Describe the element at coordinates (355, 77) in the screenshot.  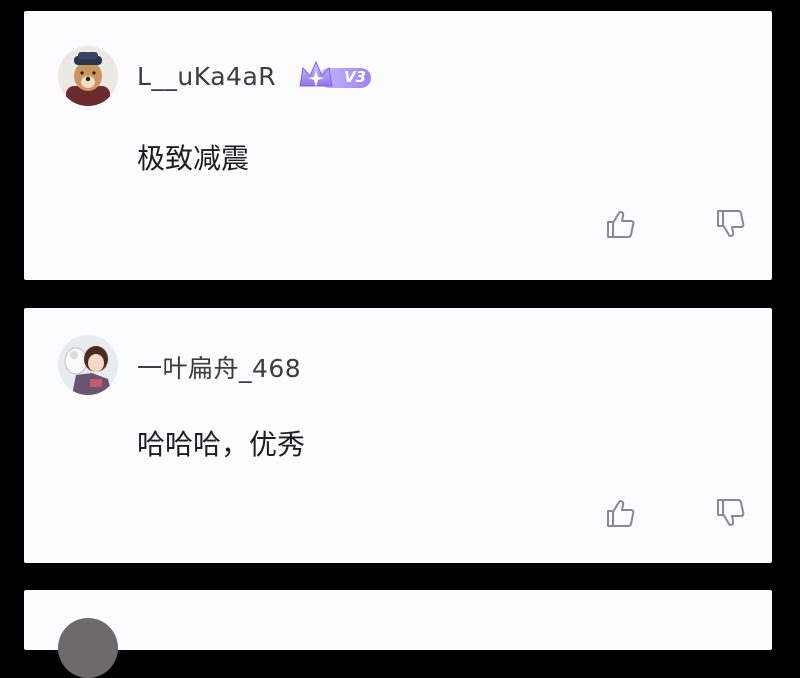
I see `vip-badge-label: V3` at that location.